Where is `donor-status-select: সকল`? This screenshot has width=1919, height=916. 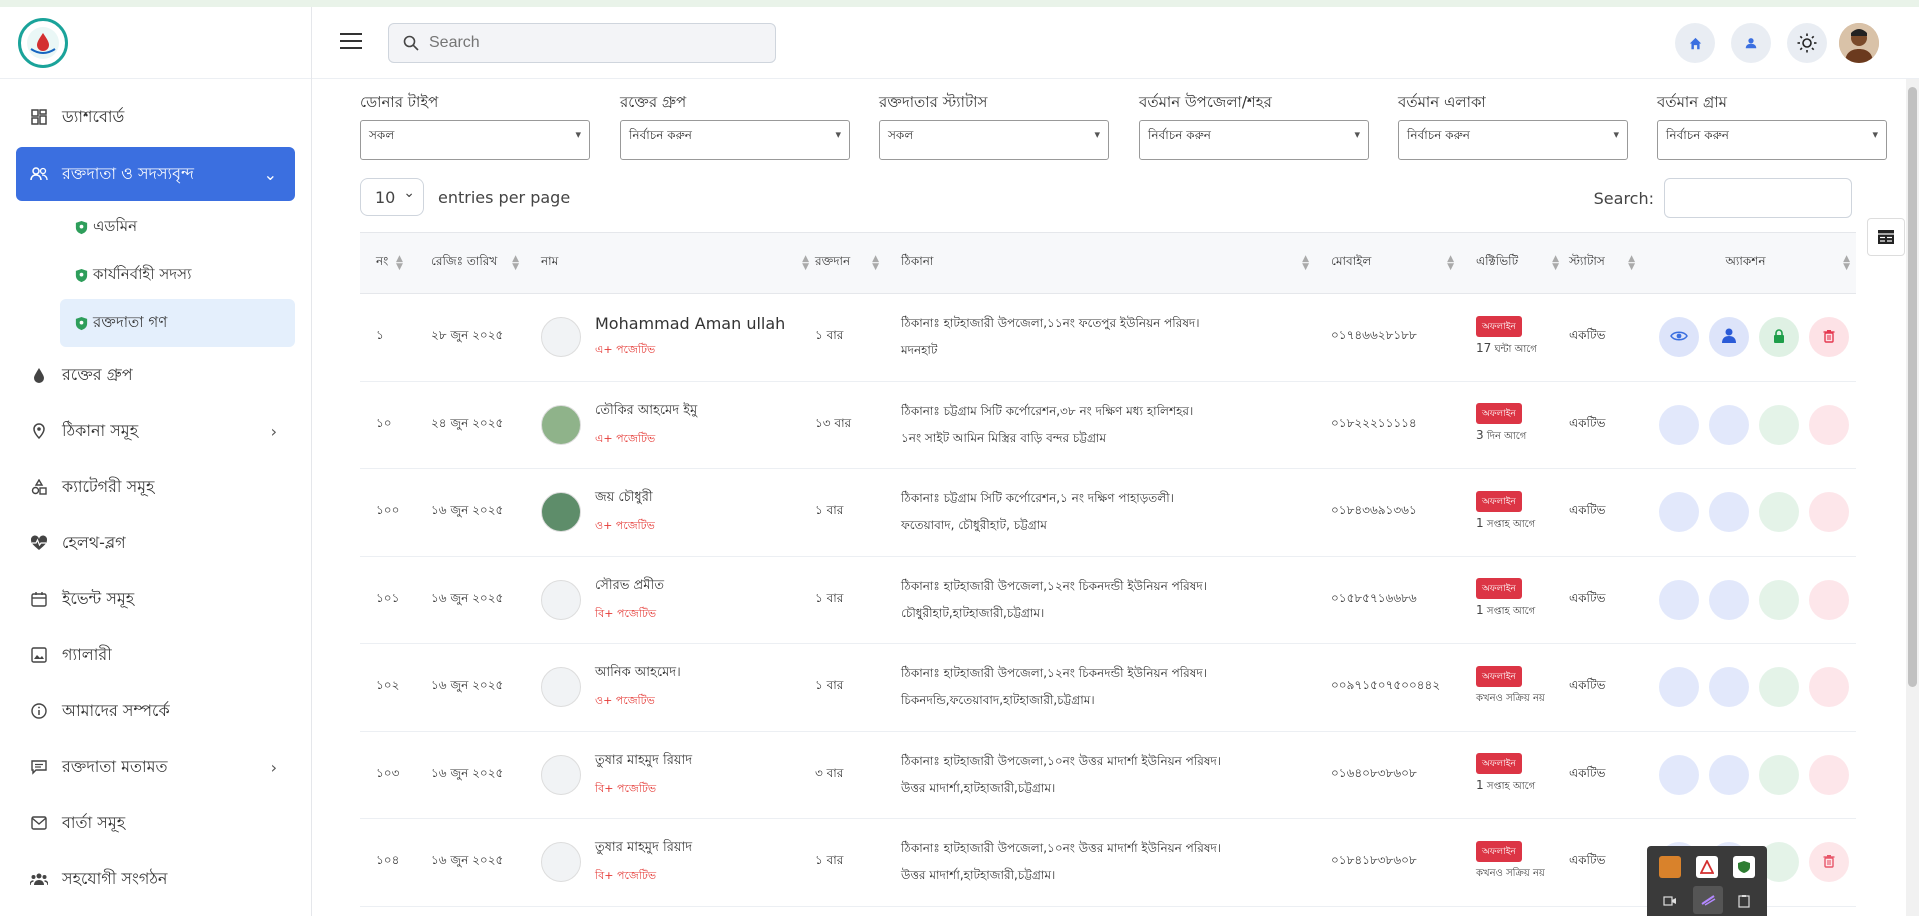 donor-status-select: সকল is located at coordinates (994, 140).